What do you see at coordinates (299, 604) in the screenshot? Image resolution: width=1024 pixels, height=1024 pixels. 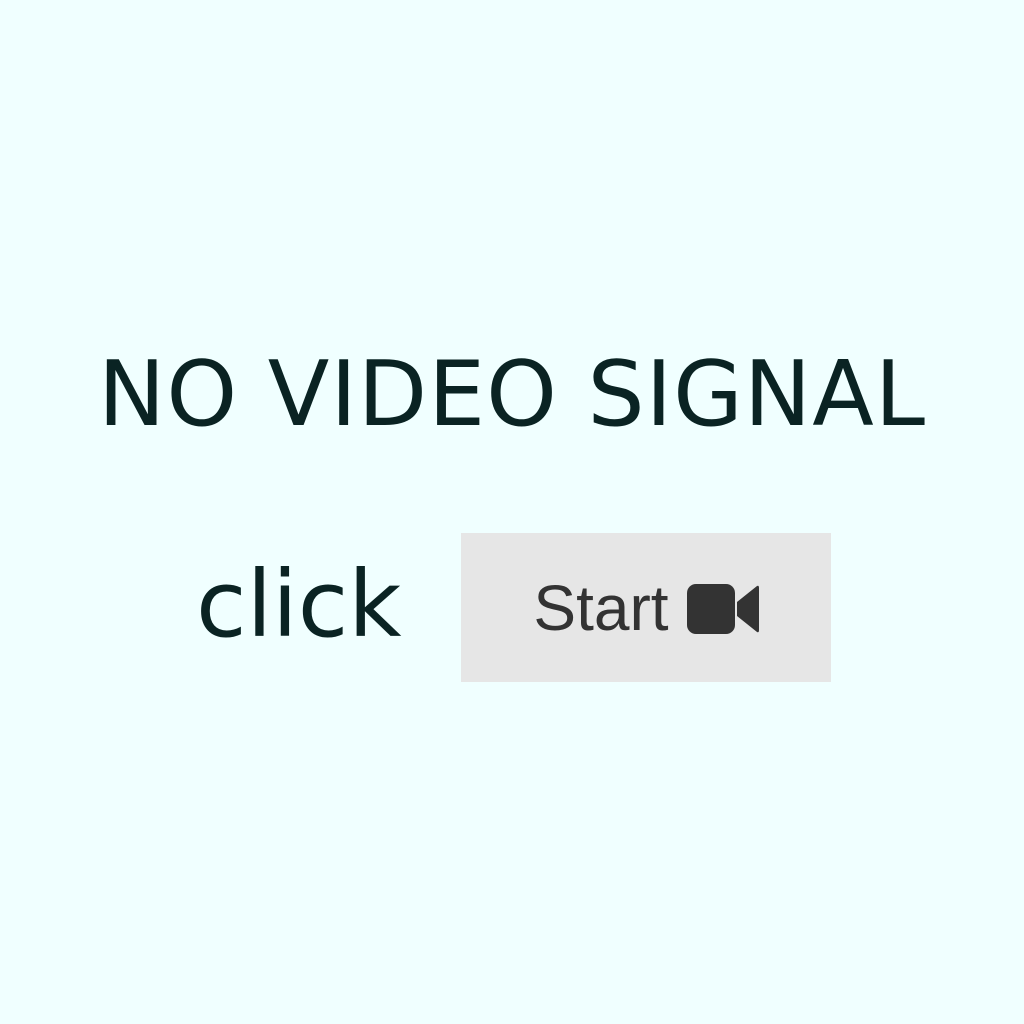 I see `click-prompt-label: click` at bounding box center [299, 604].